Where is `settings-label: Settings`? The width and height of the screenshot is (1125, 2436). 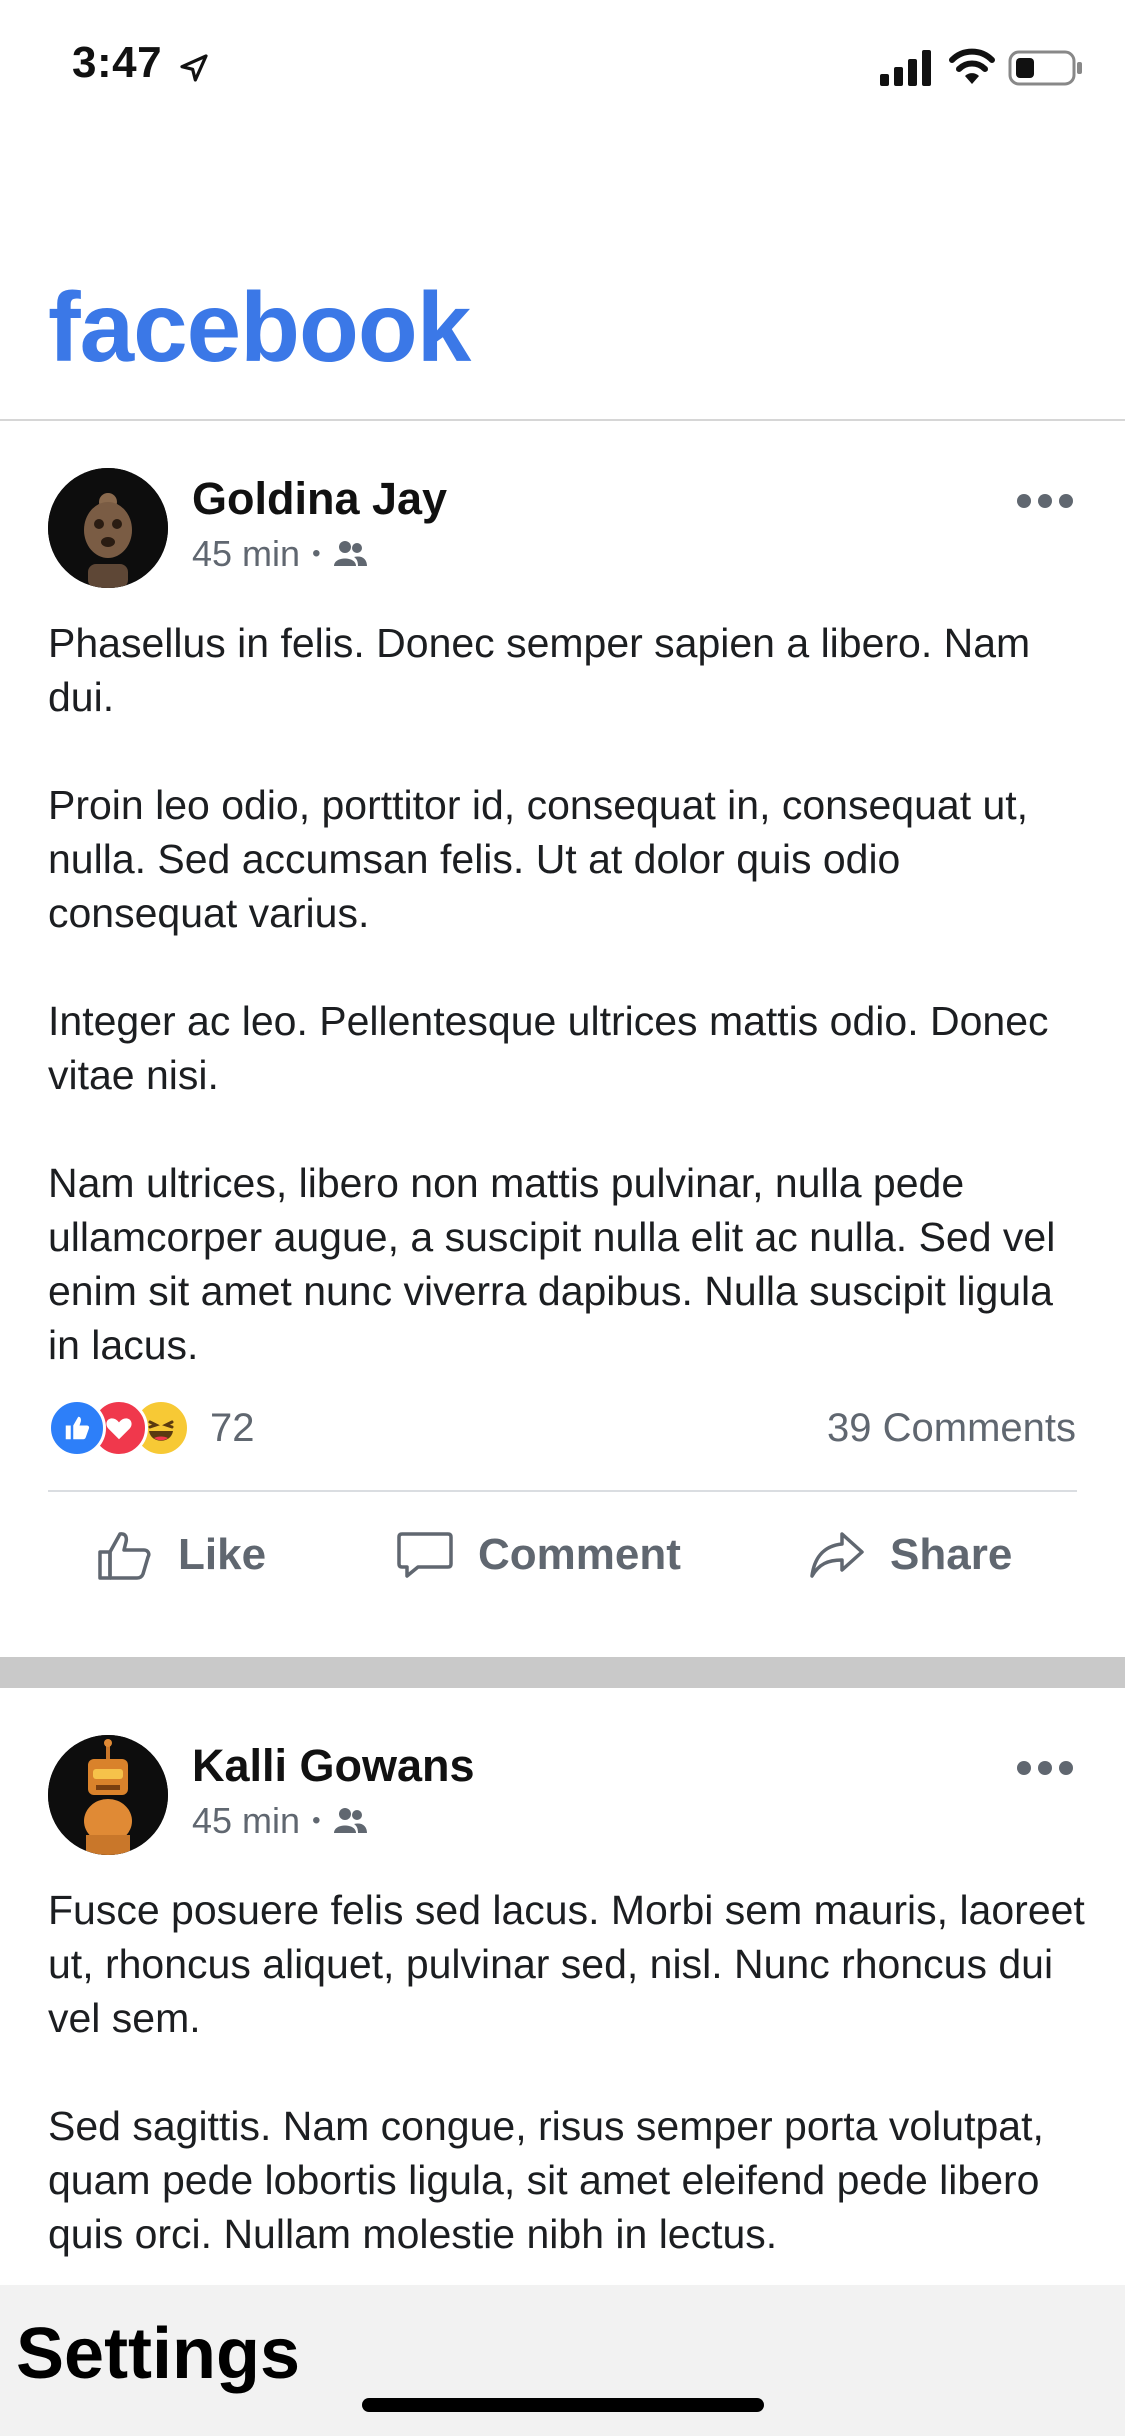
settings-label: Settings is located at coordinates (158, 2354).